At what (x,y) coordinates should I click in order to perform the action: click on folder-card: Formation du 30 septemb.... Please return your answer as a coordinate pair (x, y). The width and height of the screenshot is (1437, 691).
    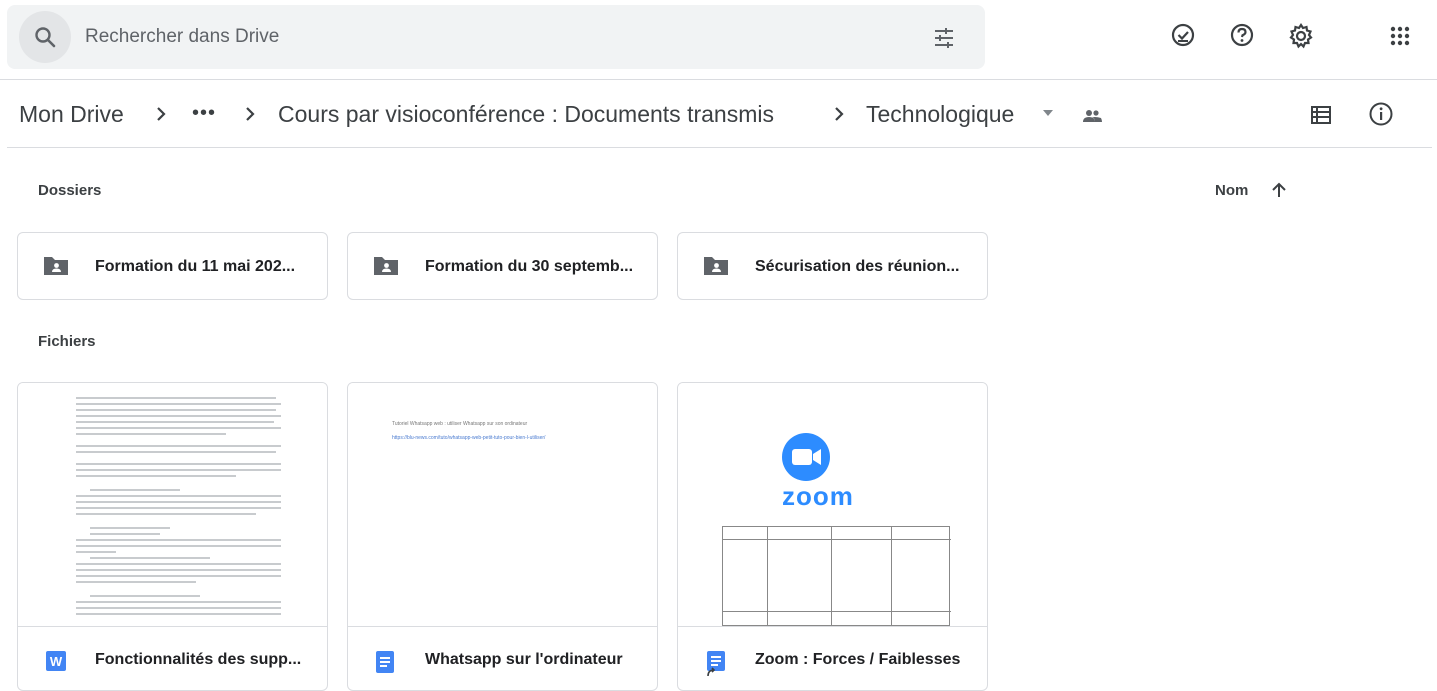
    Looking at the image, I should click on (502, 266).